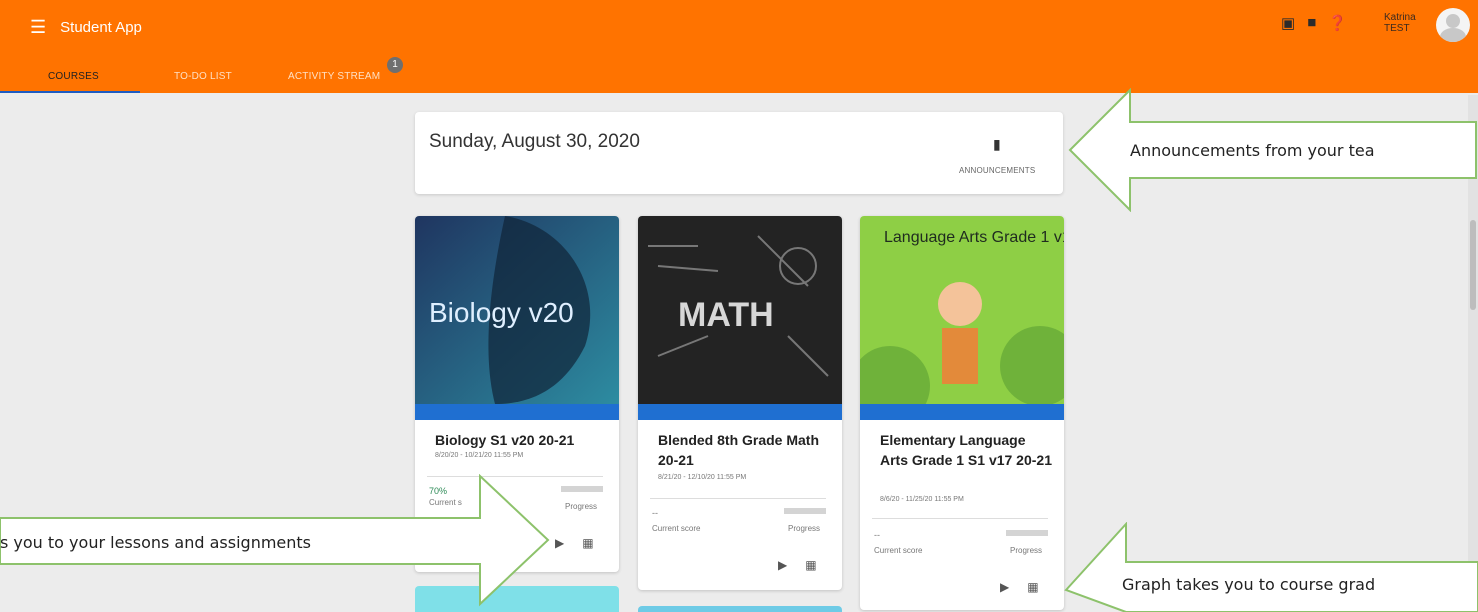 This screenshot has width=1478, height=612. Describe the element at coordinates (1404, 23) in the screenshot. I see `user-name: Katrina TEST` at that location.